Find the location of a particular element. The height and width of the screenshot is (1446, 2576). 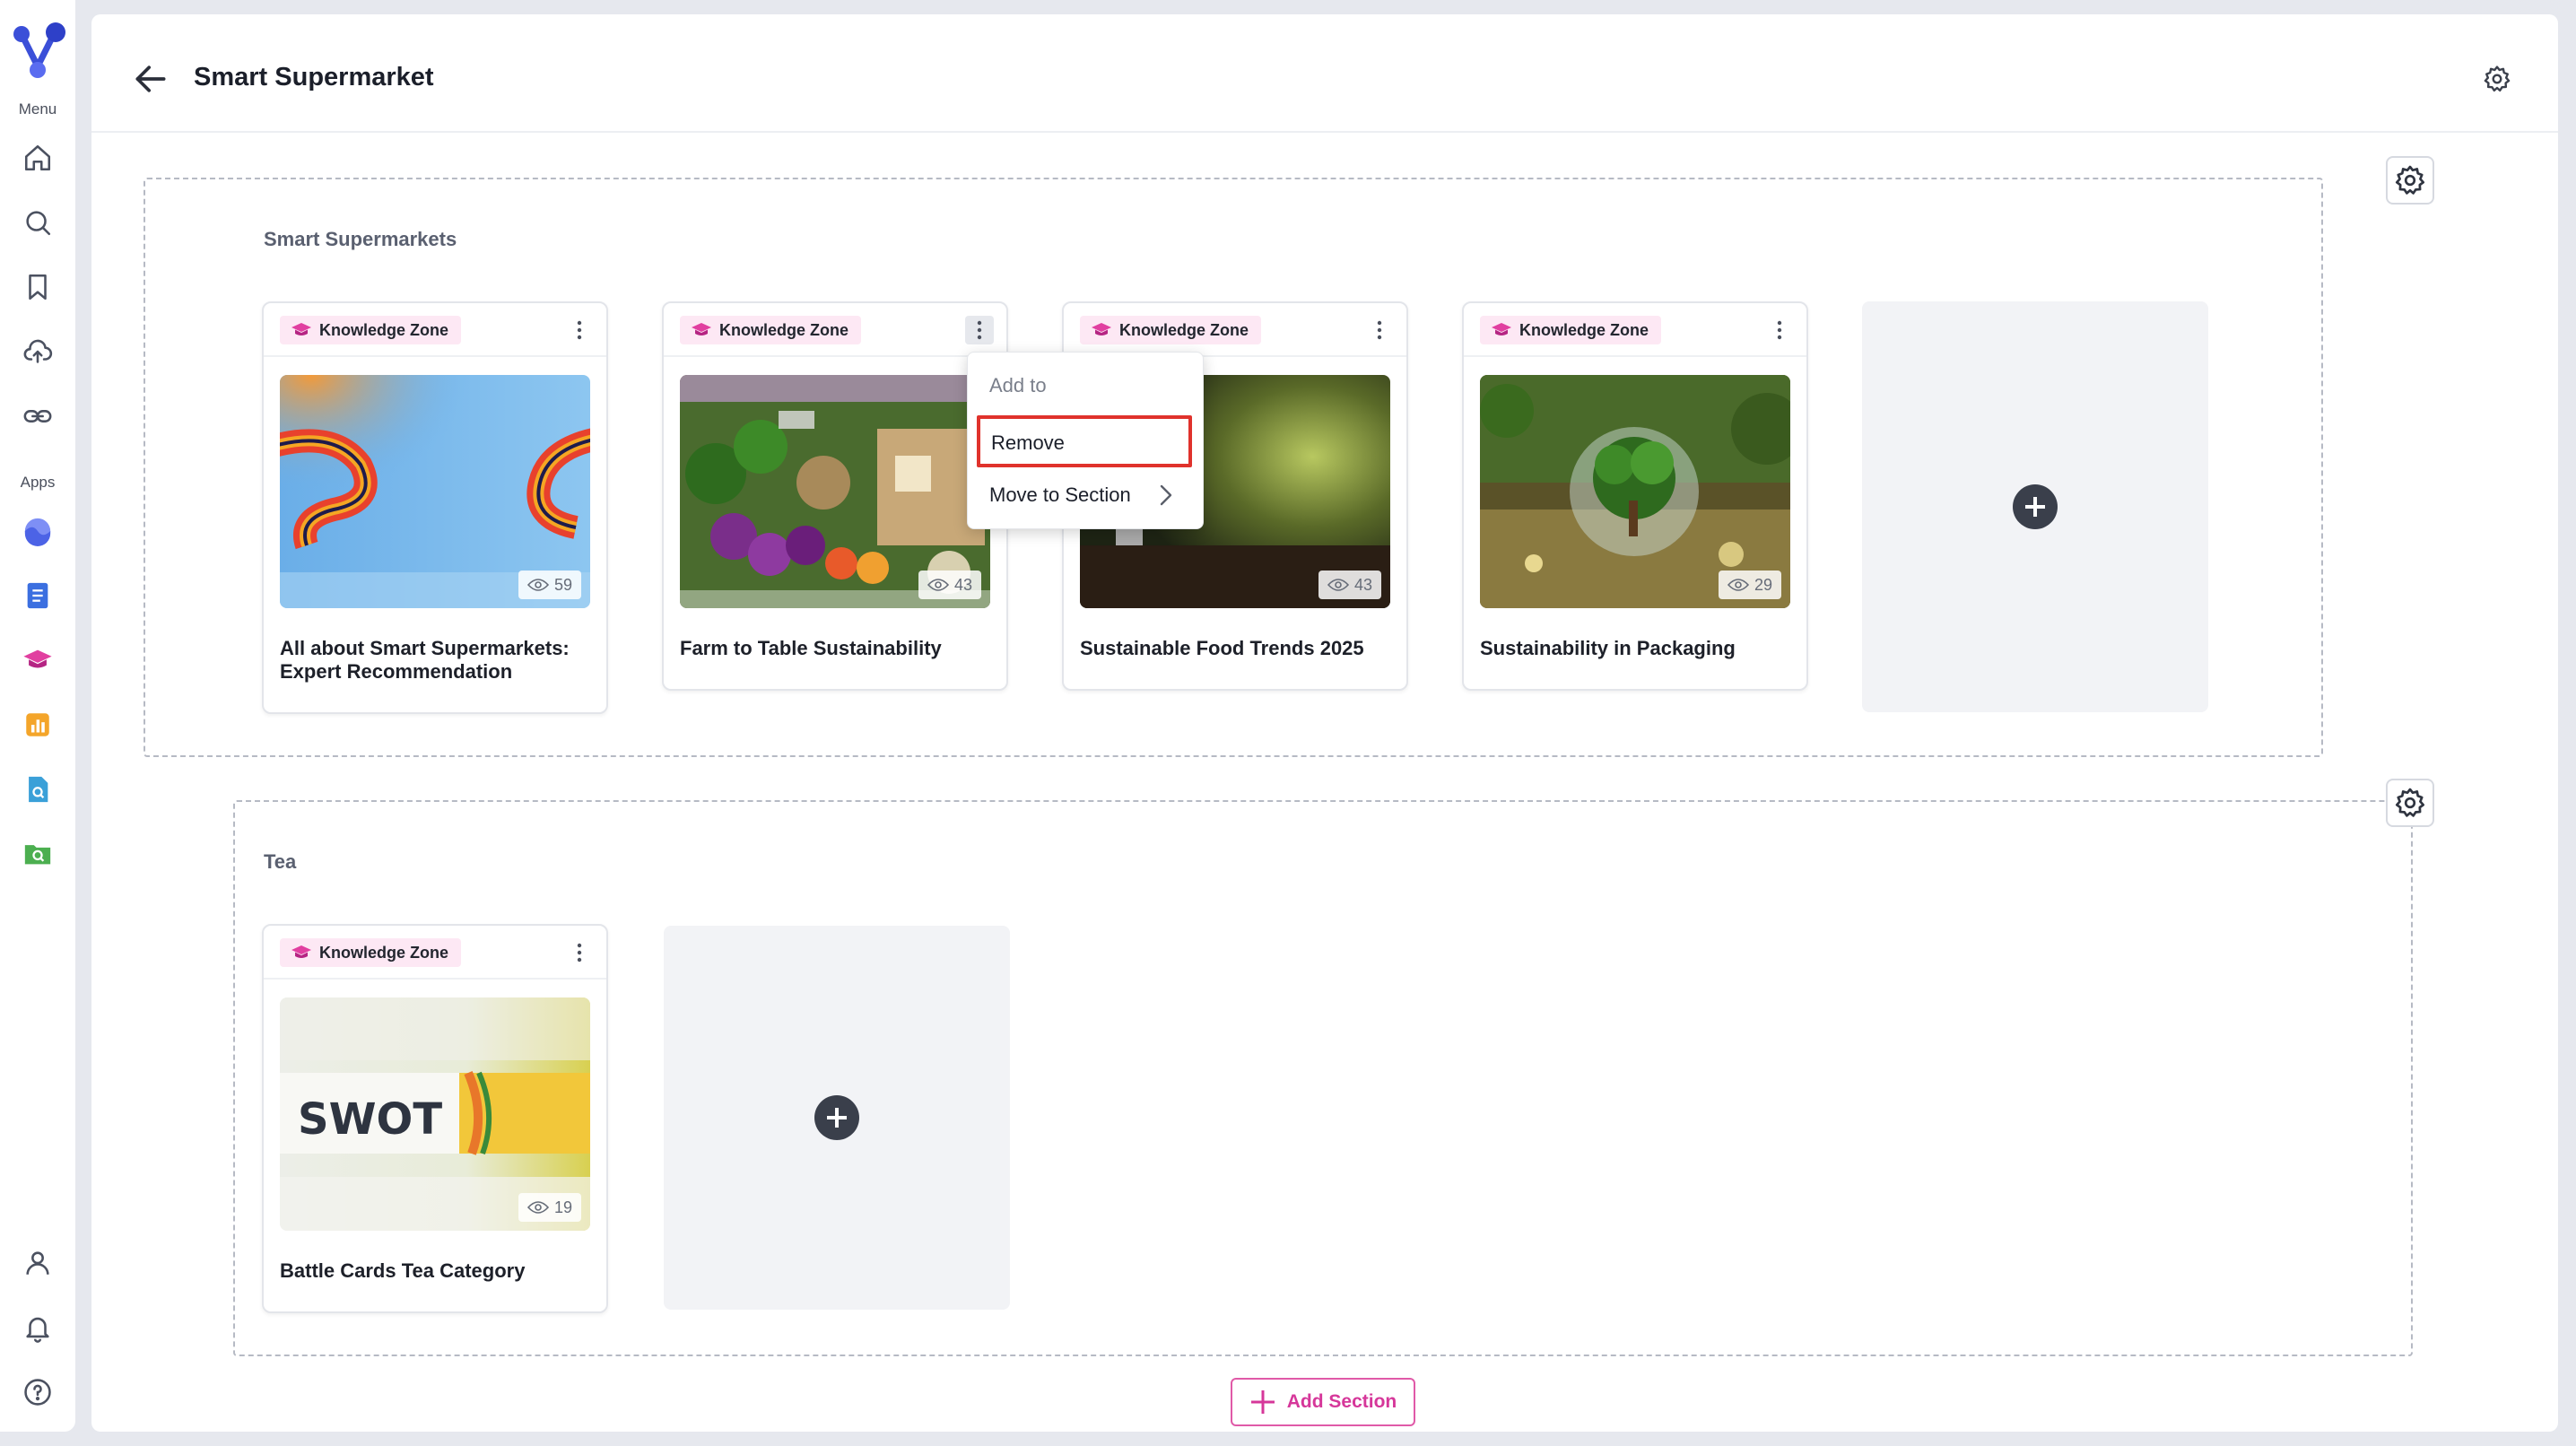

section-title: Smart Supermarkets is located at coordinates (360, 239).